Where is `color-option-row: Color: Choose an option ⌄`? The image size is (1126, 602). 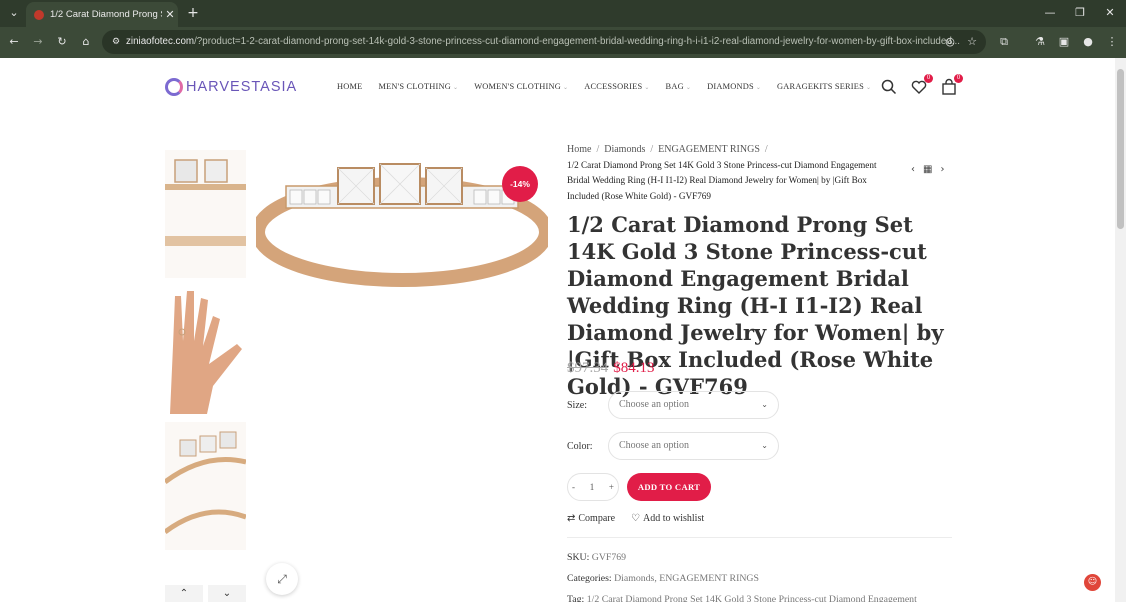 color-option-row: Color: Choose an option ⌄ is located at coordinates (673, 446).